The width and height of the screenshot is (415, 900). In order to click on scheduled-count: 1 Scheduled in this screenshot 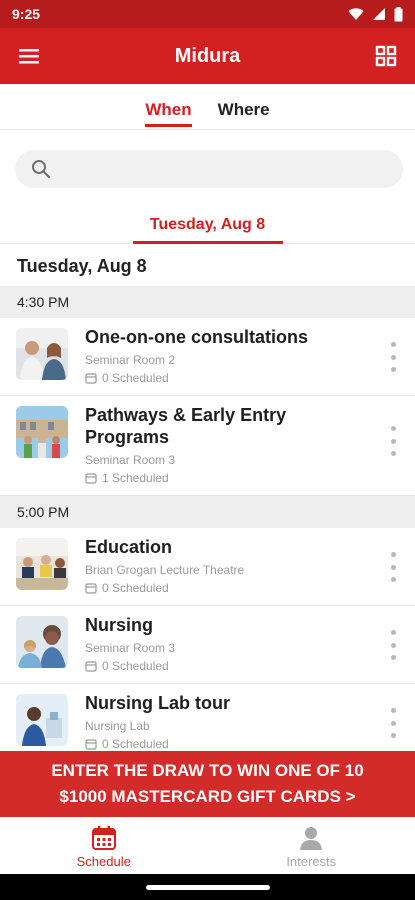, I will do `click(135, 478)`.